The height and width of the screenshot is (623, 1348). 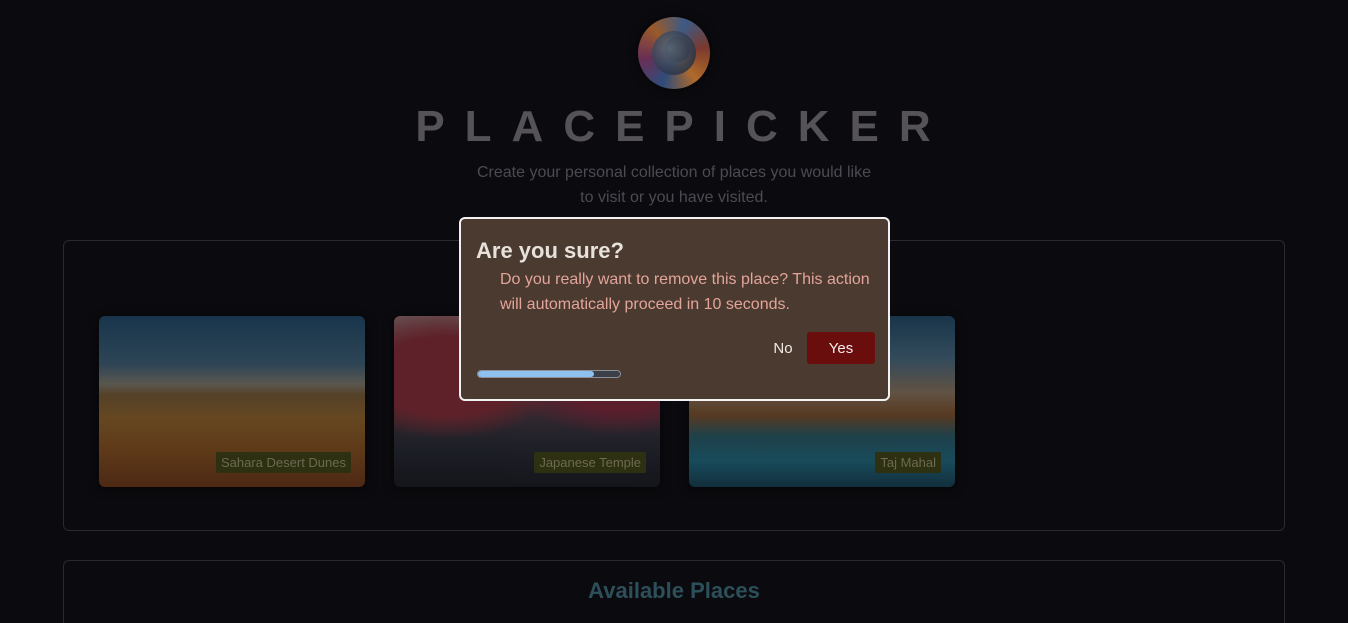 I want to click on available-places-heading: Available Places, so click(x=674, y=590).